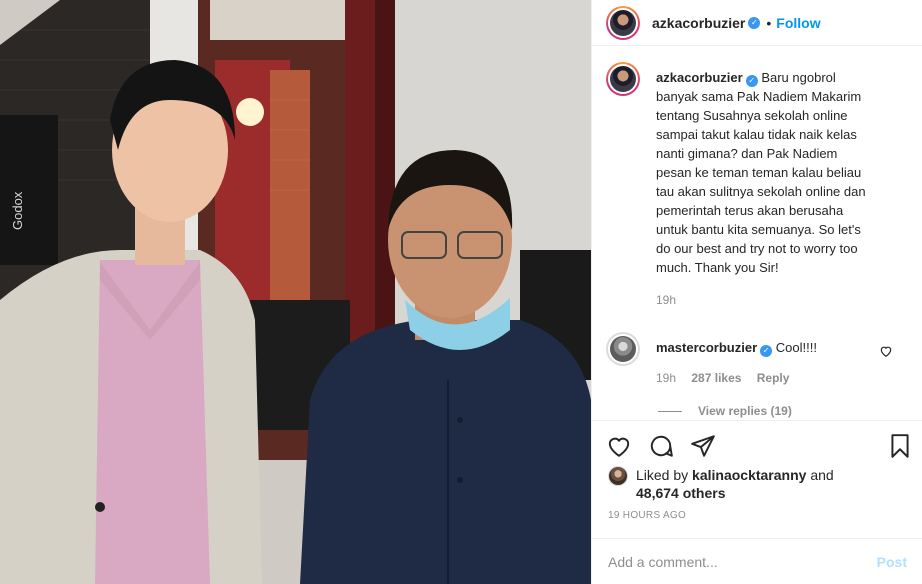 This screenshot has height=584, width=922. I want to click on commenter-avatar, so click(623, 349).